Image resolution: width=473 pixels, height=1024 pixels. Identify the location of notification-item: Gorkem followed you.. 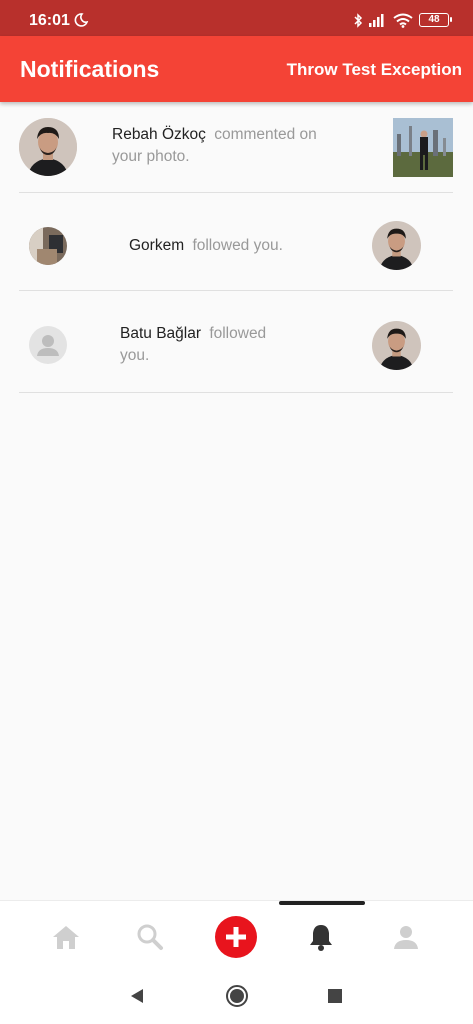
(236, 242).